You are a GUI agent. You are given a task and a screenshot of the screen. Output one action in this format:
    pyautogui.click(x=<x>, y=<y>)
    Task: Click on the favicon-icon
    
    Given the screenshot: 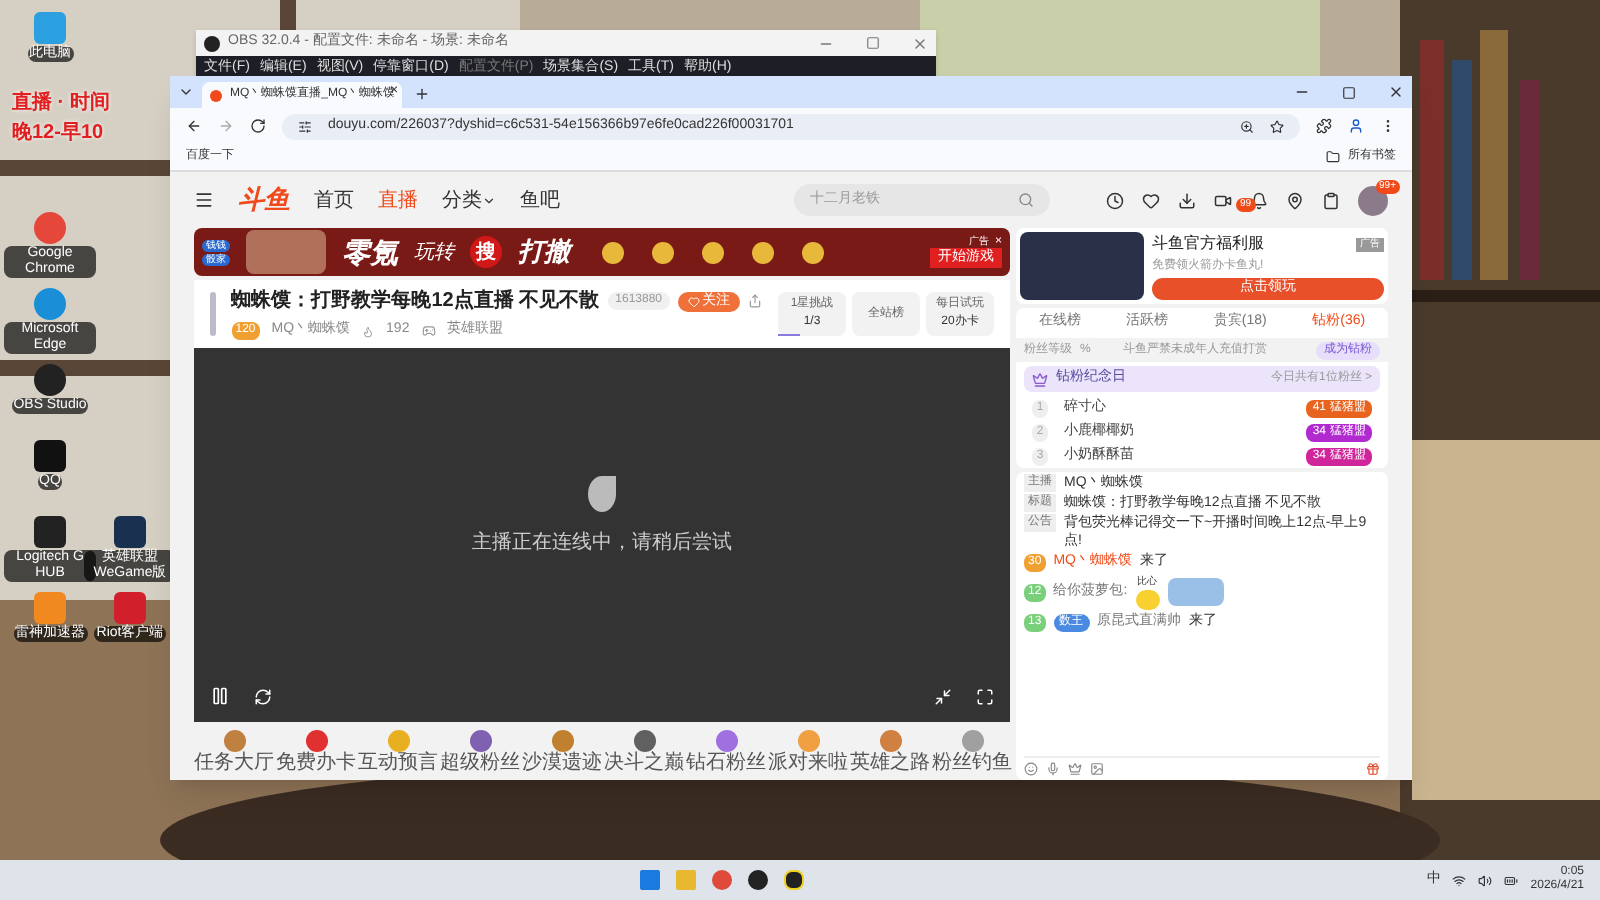 What is the action you would take?
    pyautogui.click(x=216, y=95)
    